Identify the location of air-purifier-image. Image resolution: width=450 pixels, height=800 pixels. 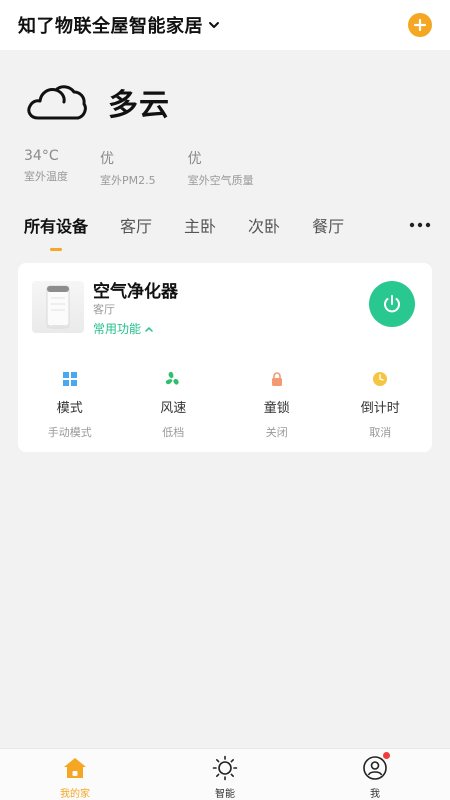
(58, 307).